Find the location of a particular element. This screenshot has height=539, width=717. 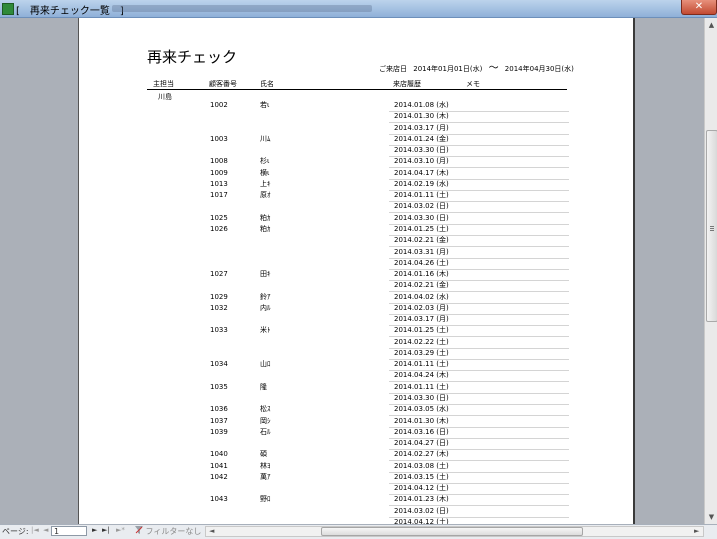

blurred-title-region is located at coordinates (242, 8).